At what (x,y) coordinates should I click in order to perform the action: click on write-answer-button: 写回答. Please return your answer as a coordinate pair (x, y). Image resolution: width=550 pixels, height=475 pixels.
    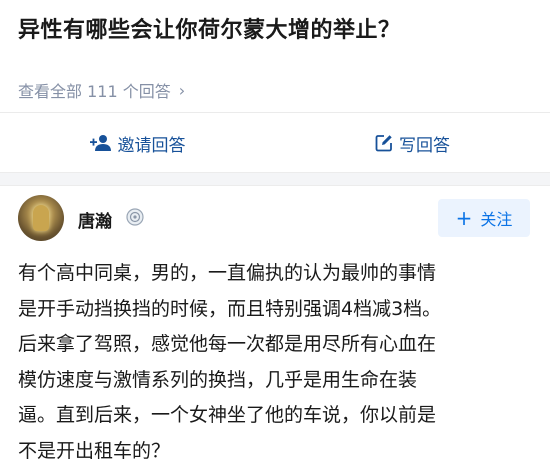
    Looking at the image, I should click on (412, 143).